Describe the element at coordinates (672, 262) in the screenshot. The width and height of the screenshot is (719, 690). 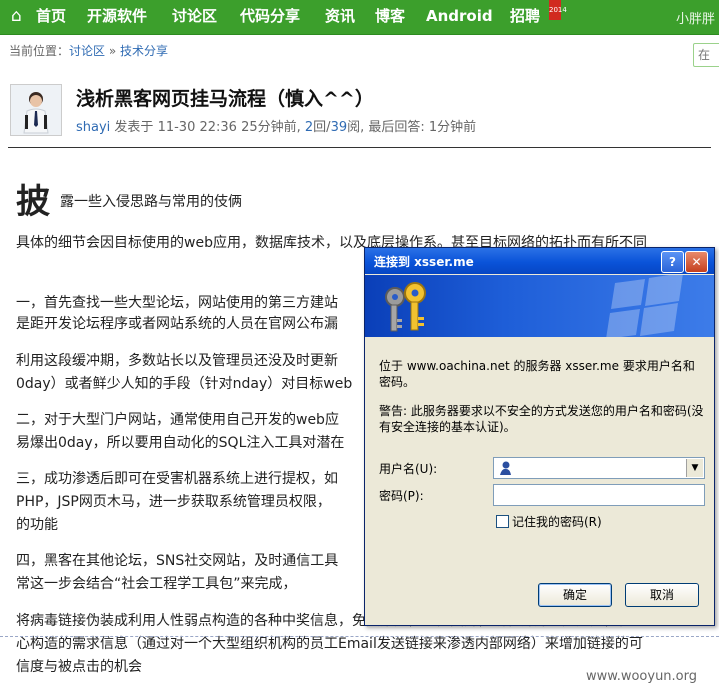
I see `help-button: ?` at that location.